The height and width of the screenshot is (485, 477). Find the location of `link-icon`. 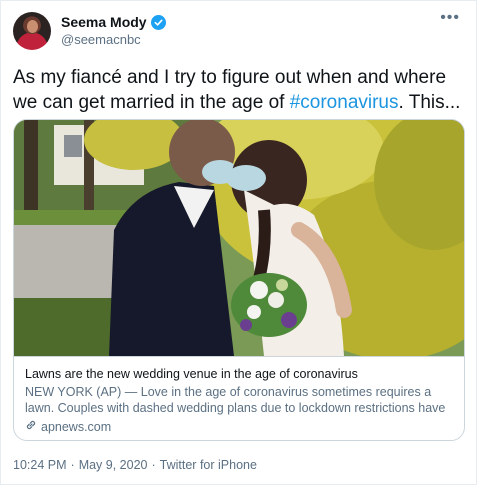

link-icon is located at coordinates (31, 427).